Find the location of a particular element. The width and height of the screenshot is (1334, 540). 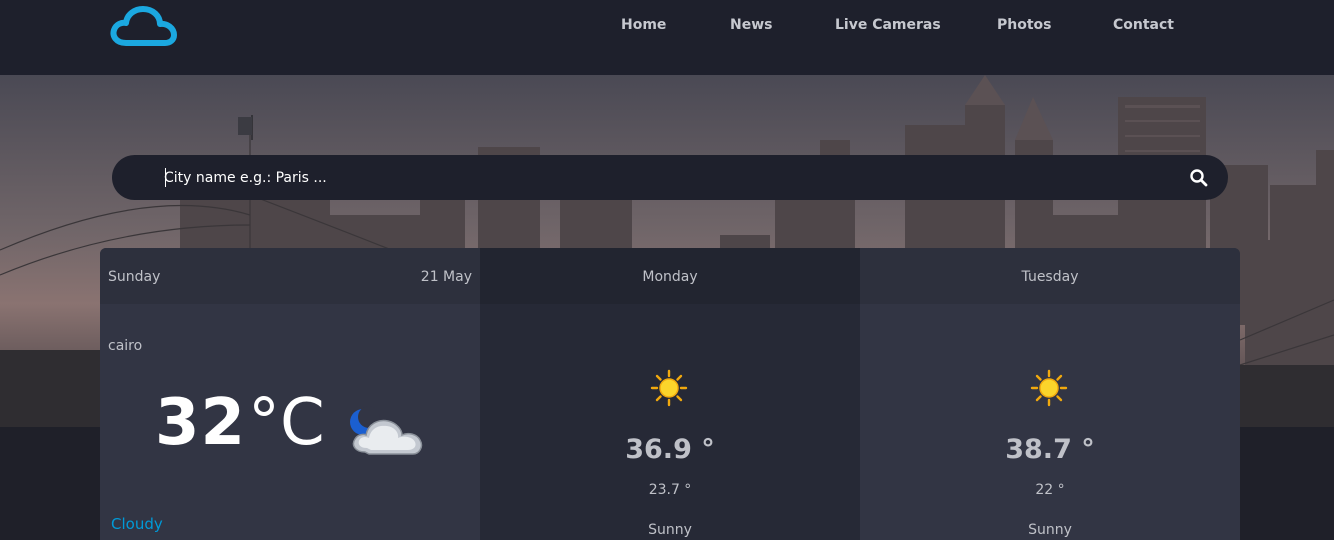

day-name: Monday is located at coordinates (670, 277).